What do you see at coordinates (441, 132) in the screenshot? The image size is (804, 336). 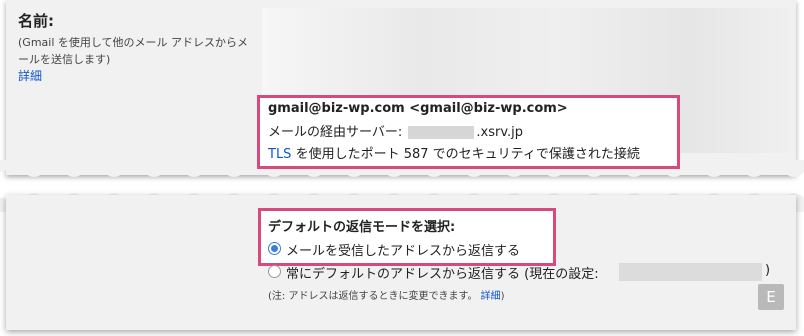 I see `redacted-server` at bounding box center [441, 132].